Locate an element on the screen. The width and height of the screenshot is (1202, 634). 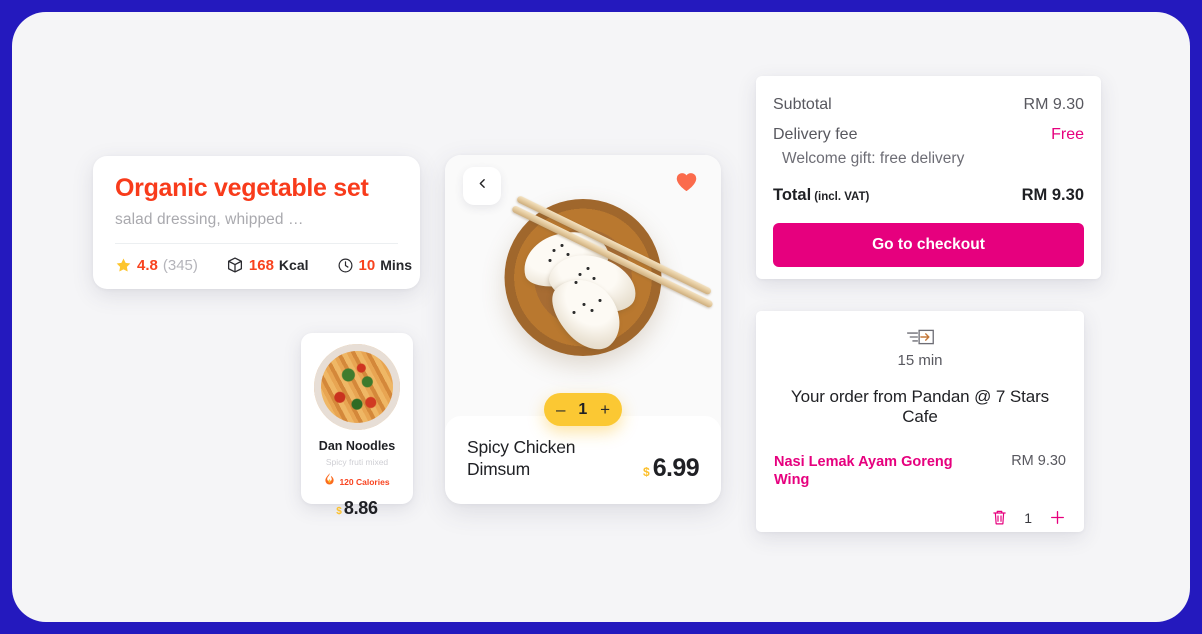
star-icon is located at coordinates (123, 265).